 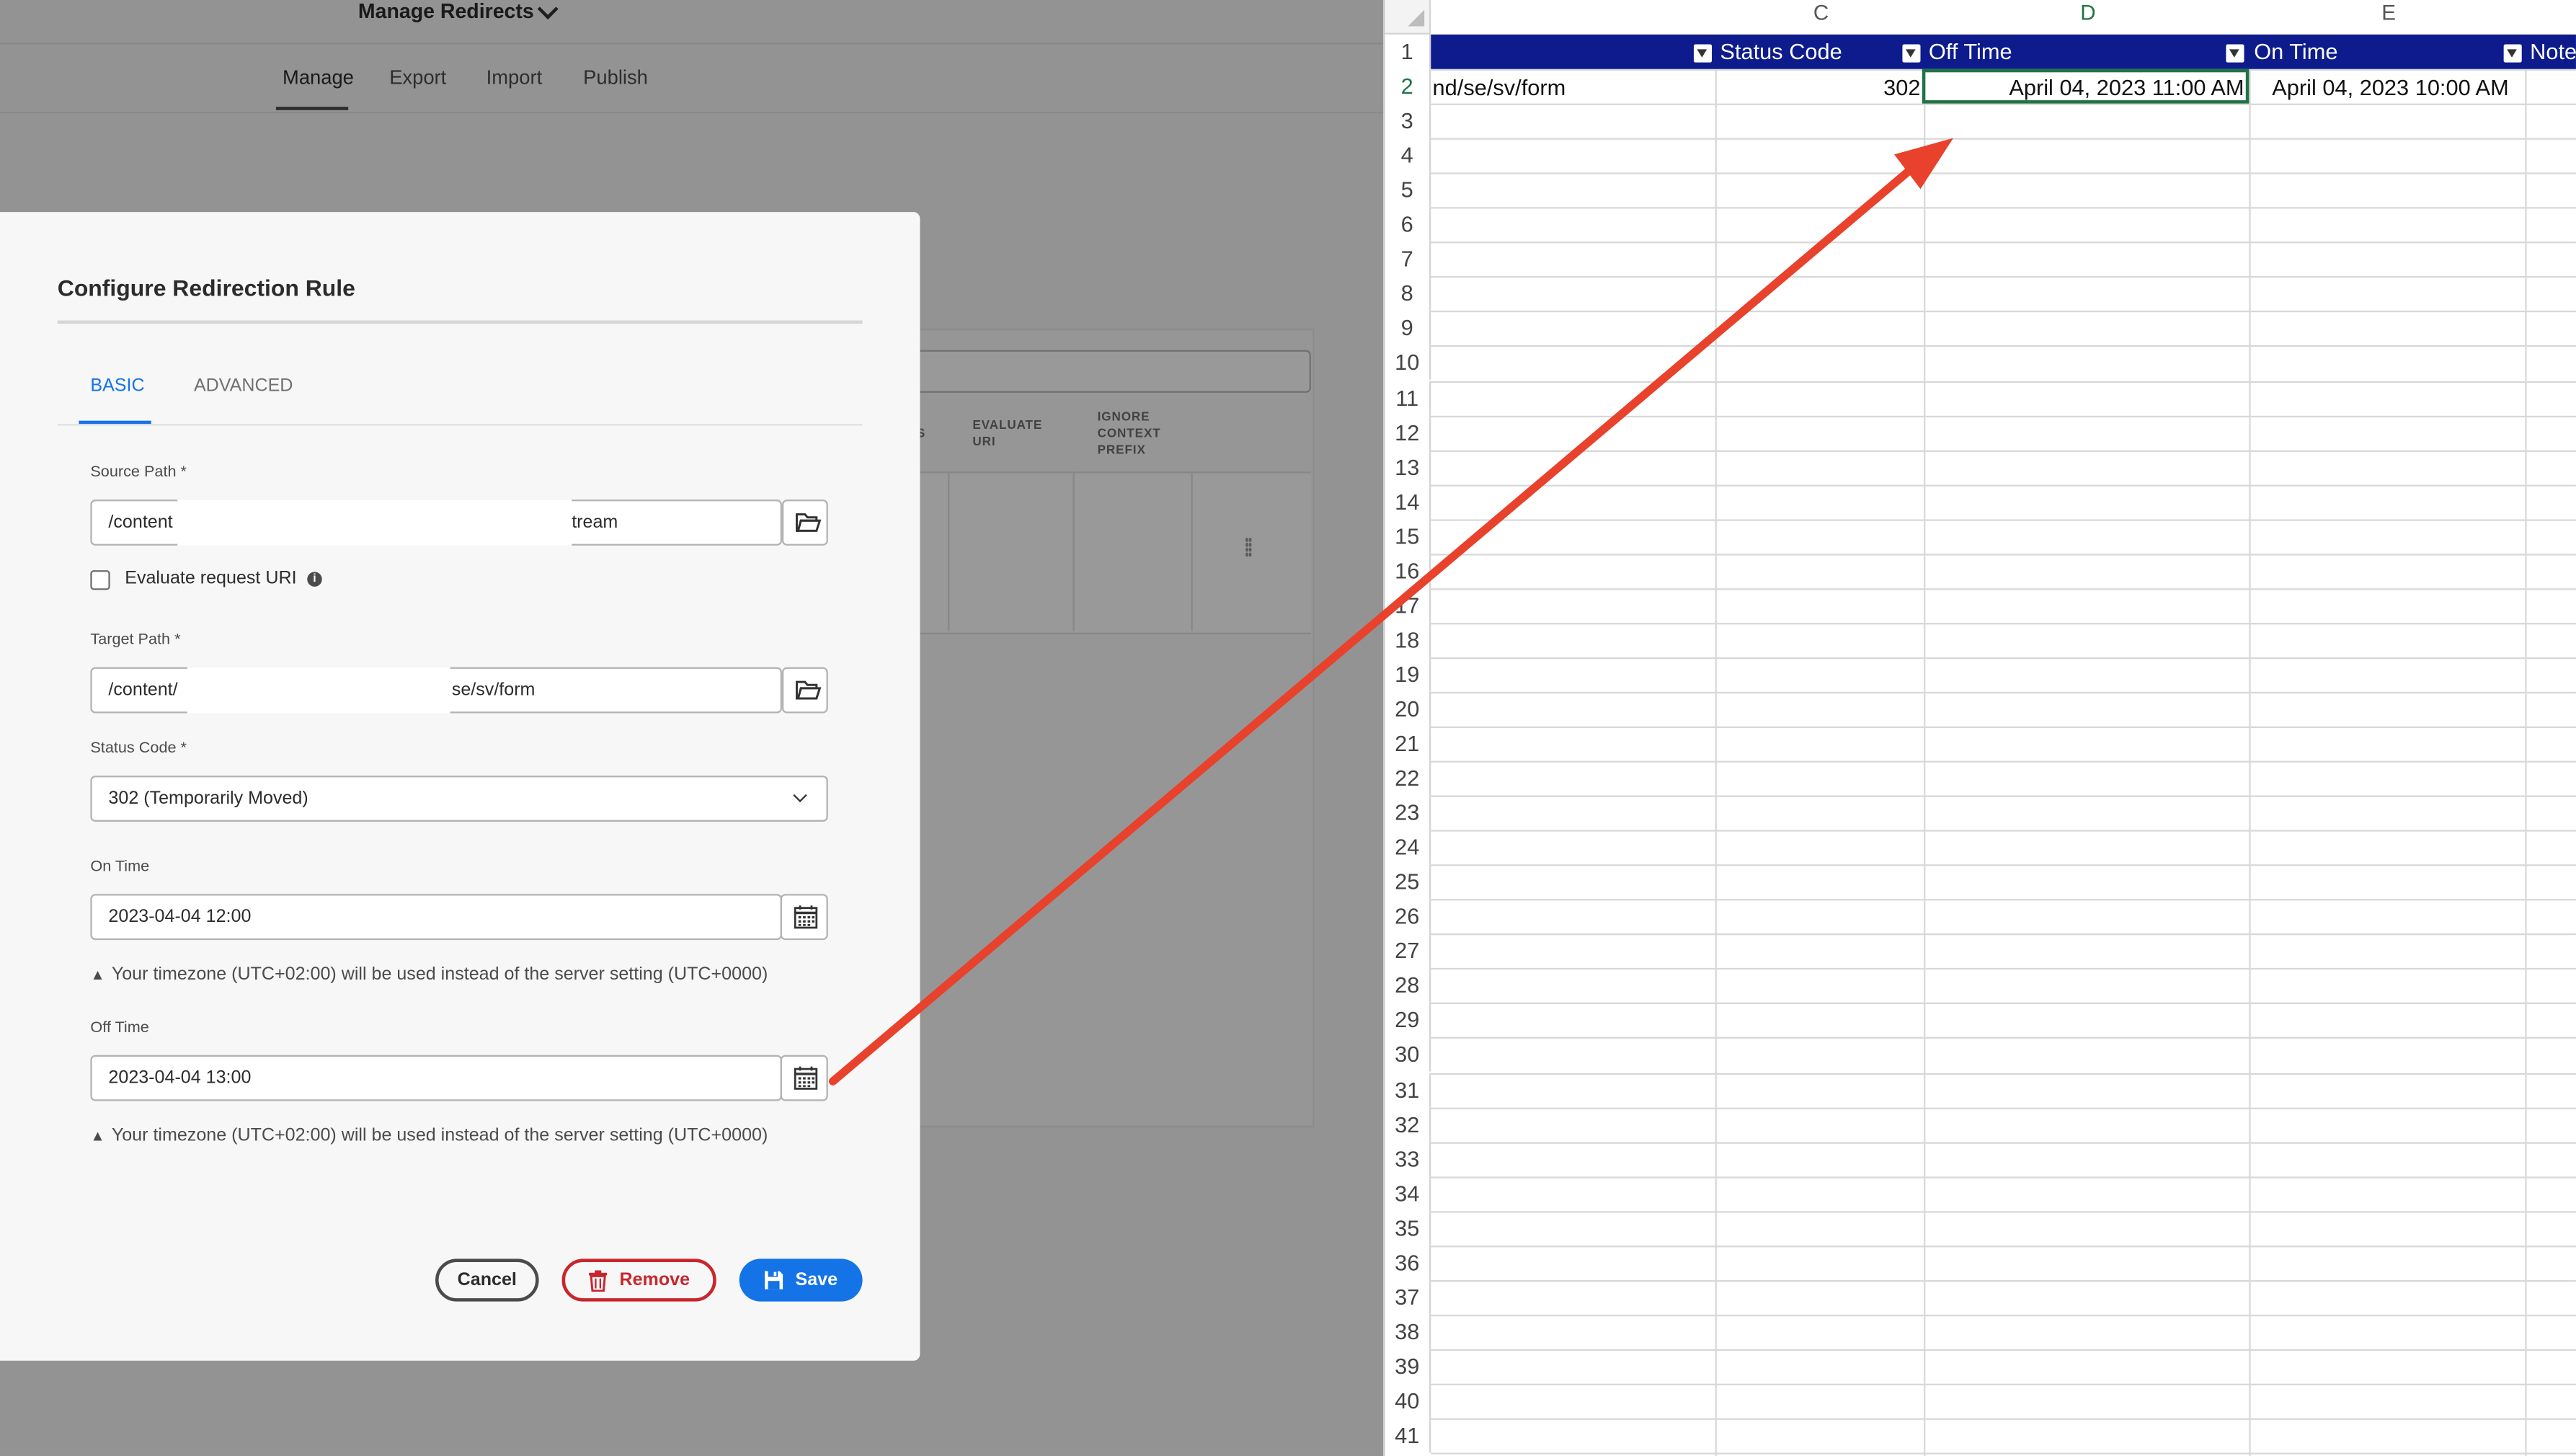 What do you see at coordinates (487, 1280) in the screenshot?
I see `cancel-button: Cancel` at bounding box center [487, 1280].